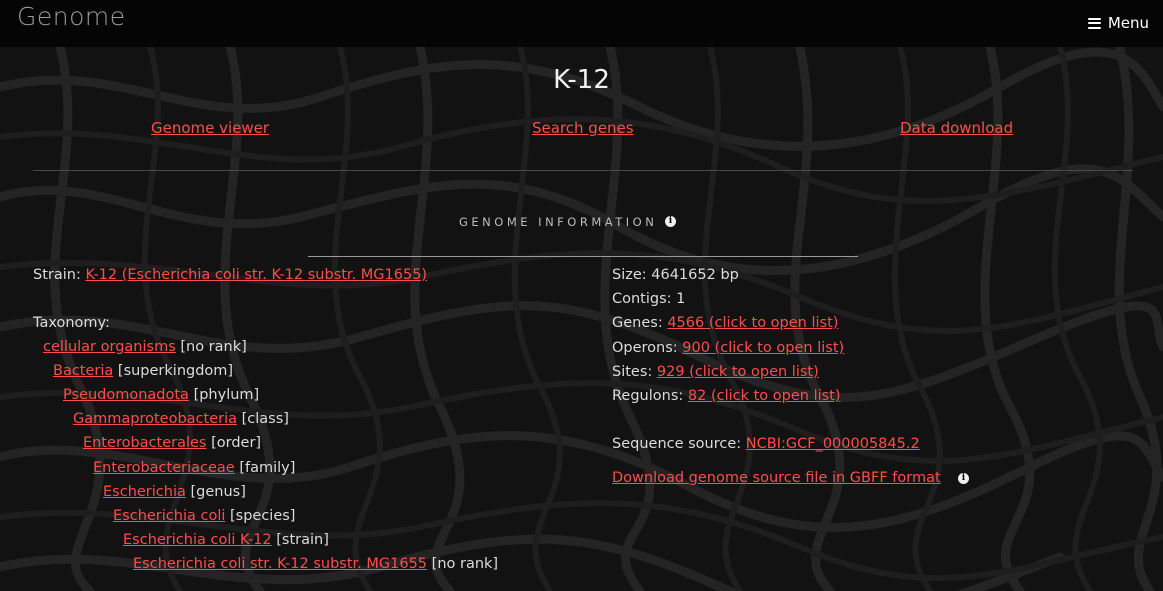  What do you see at coordinates (126, 395) in the screenshot?
I see `taxonomy-link: Pseudomonadota` at bounding box center [126, 395].